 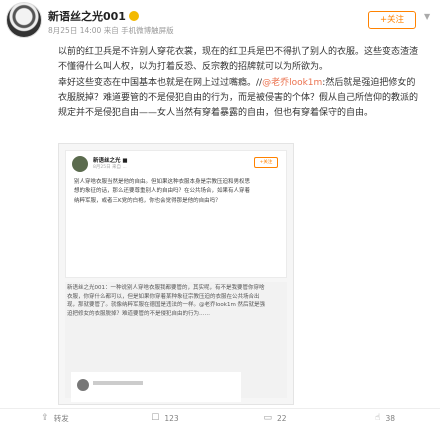 I want to click on share-button: ⇪ 转发, so click(x=55, y=418).